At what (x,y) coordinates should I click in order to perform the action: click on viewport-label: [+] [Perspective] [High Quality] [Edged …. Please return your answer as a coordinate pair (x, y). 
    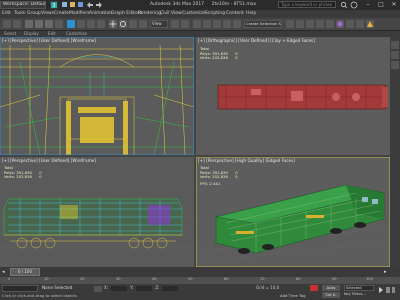
    Looking at the image, I should click on (246, 160).